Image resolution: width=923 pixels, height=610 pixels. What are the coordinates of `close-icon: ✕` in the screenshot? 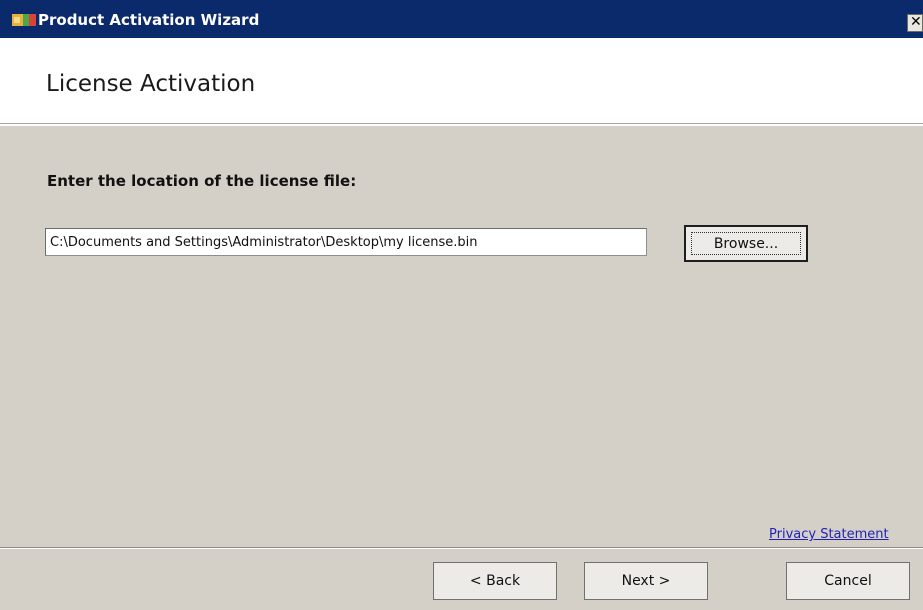 It's located at (916, 22).